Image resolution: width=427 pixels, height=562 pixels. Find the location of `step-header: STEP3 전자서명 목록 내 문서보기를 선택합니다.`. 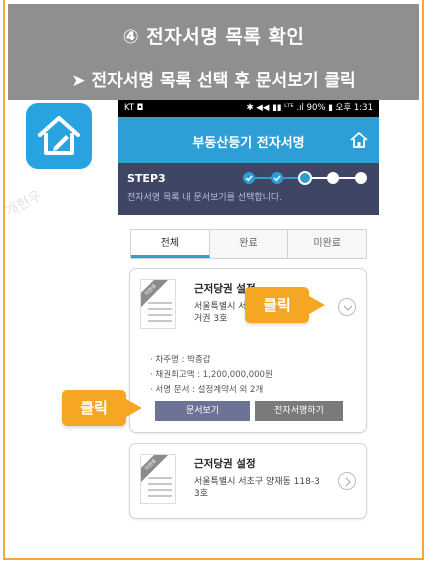

step-header: STEP3 전자서명 목록 내 문서보기를 선택합니다. is located at coordinates (248, 189).